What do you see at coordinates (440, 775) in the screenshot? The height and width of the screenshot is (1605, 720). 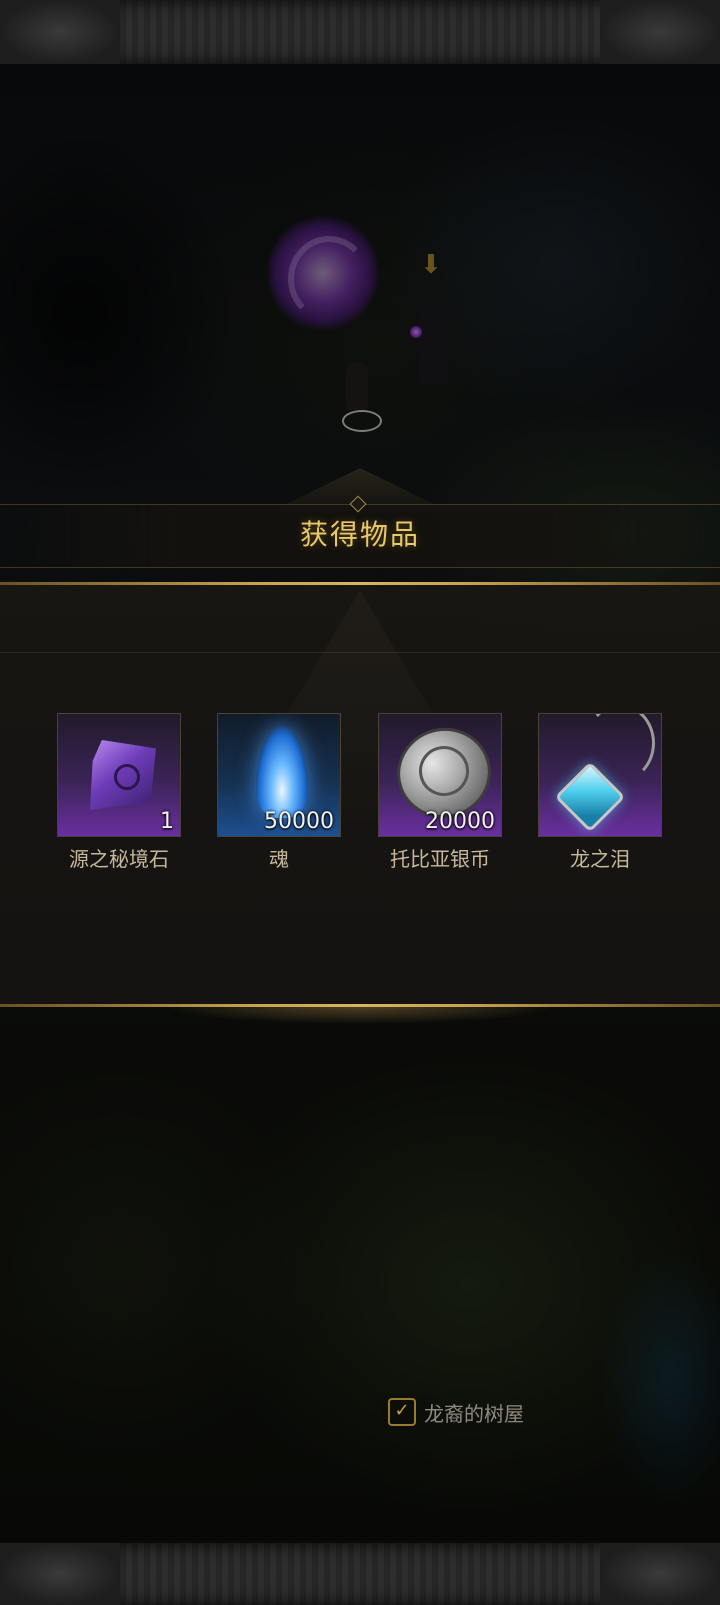 I see `reward-item-slot: 20000` at bounding box center [440, 775].